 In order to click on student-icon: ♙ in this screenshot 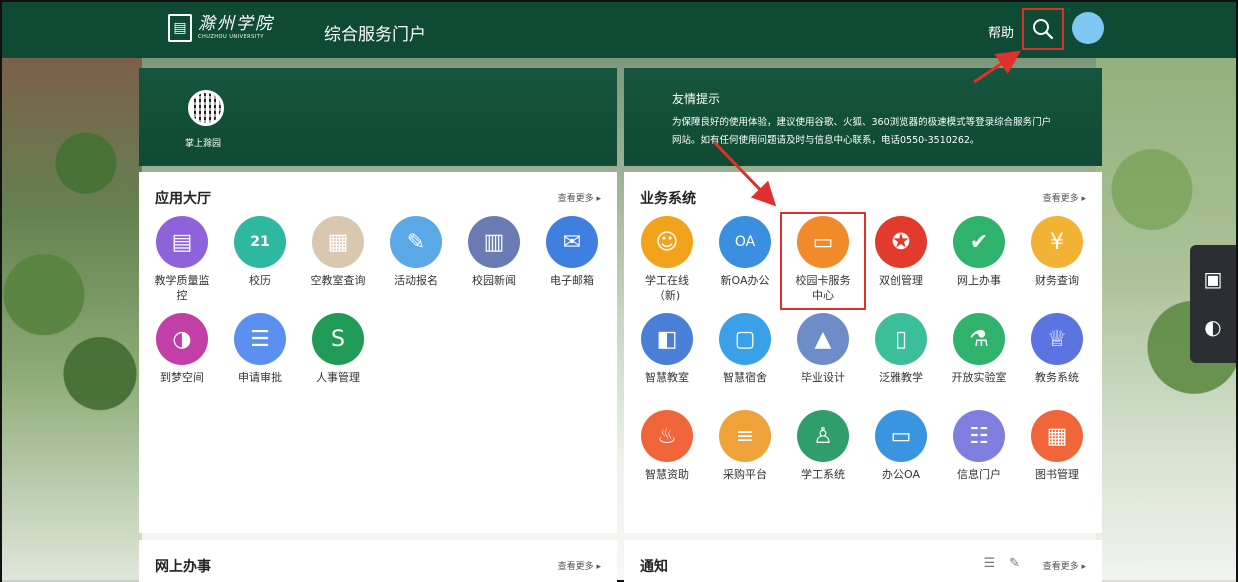, I will do `click(823, 436)`.